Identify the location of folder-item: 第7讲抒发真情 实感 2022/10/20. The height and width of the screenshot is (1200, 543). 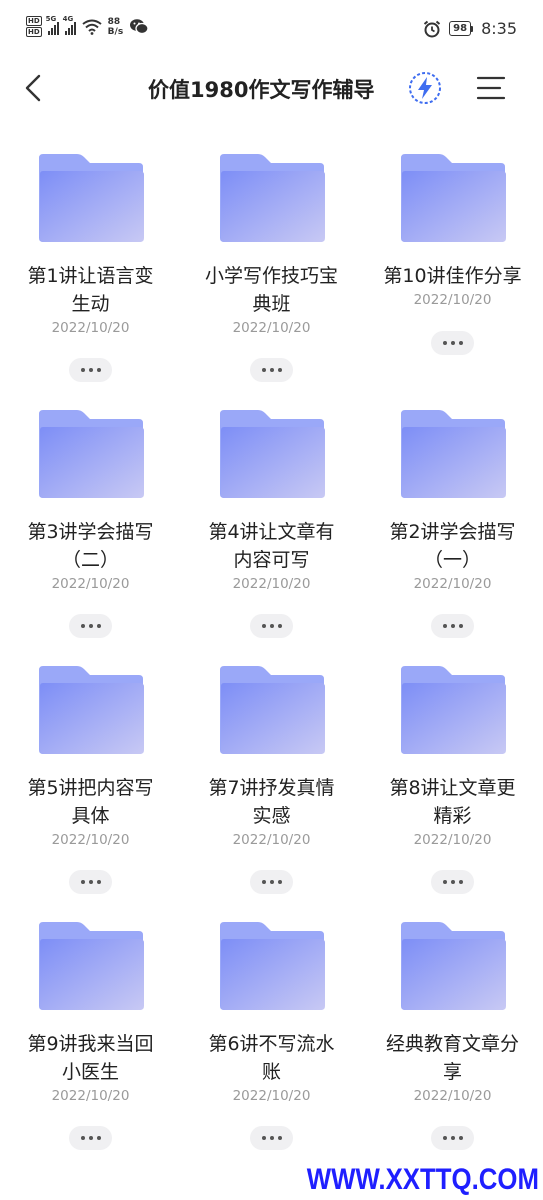
(271, 790).